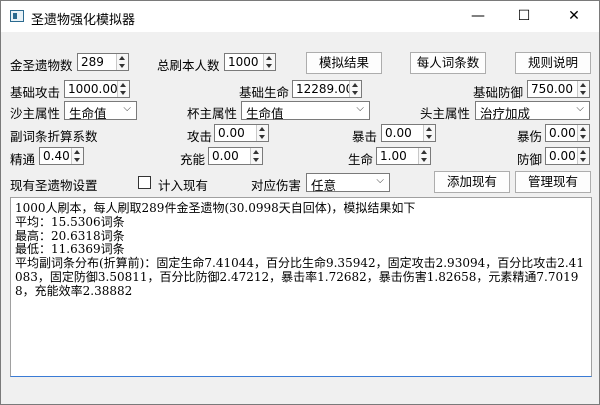 The height and width of the screenshot is (405, 600). I want to click on base-hp-label: 基础生命, so click(264, 92).